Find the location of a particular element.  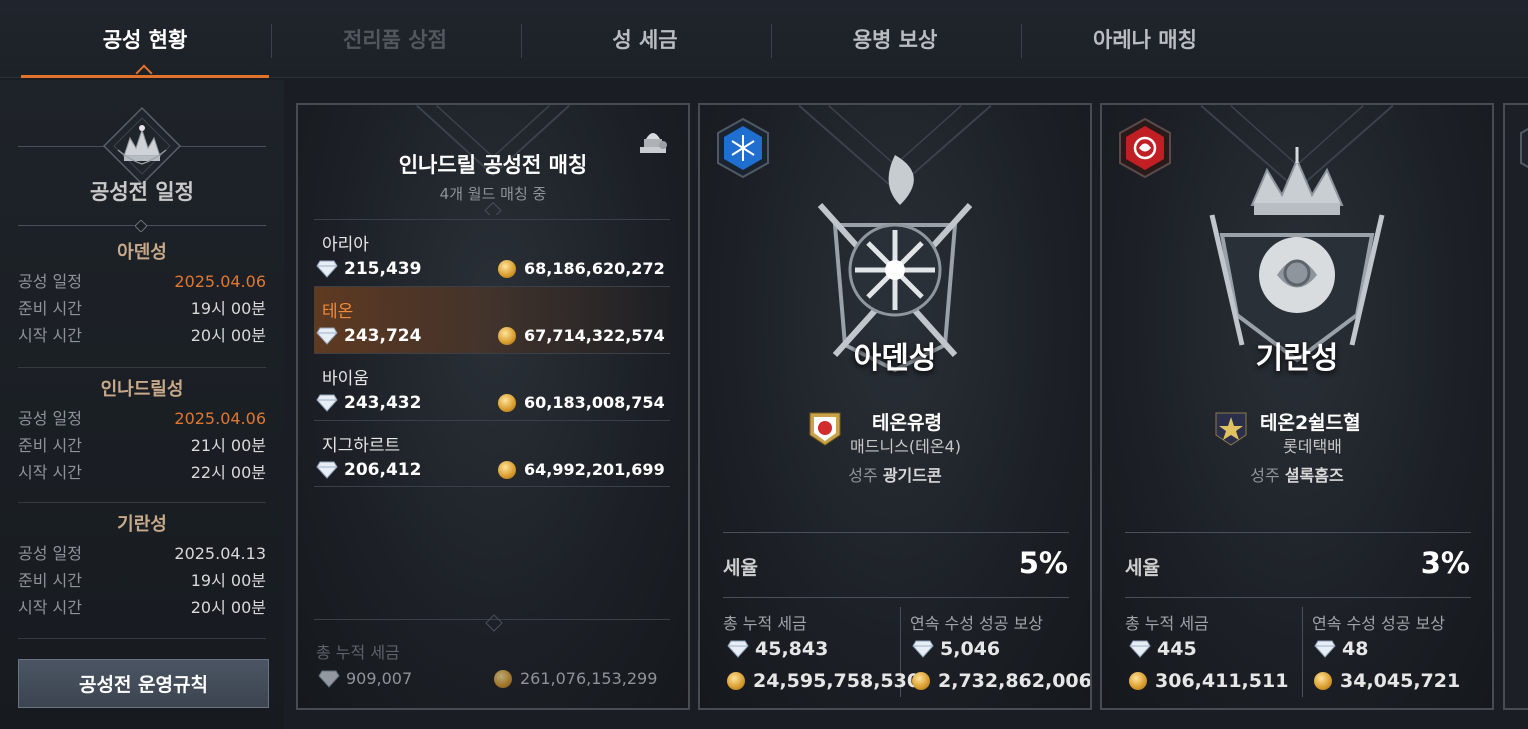

alliance-name: 매드니스(테온4) is located at coordinates (905, 446).